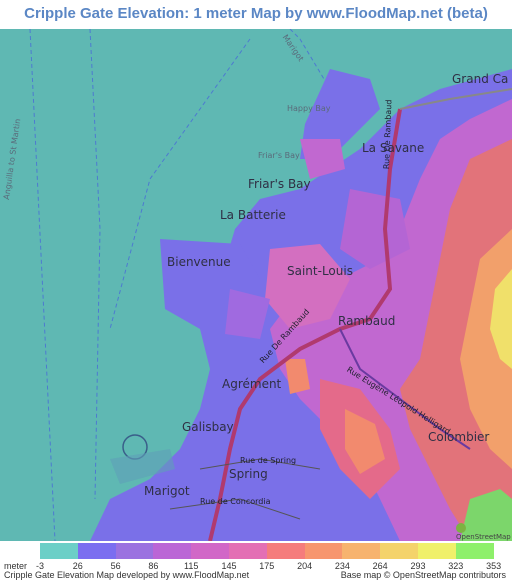 This screenshot has height=582, width=512. What do you see at coordinates (393, 148) in the screenshot?
I see `place-la-savane: La Savane` at bounding box center [393, 148].